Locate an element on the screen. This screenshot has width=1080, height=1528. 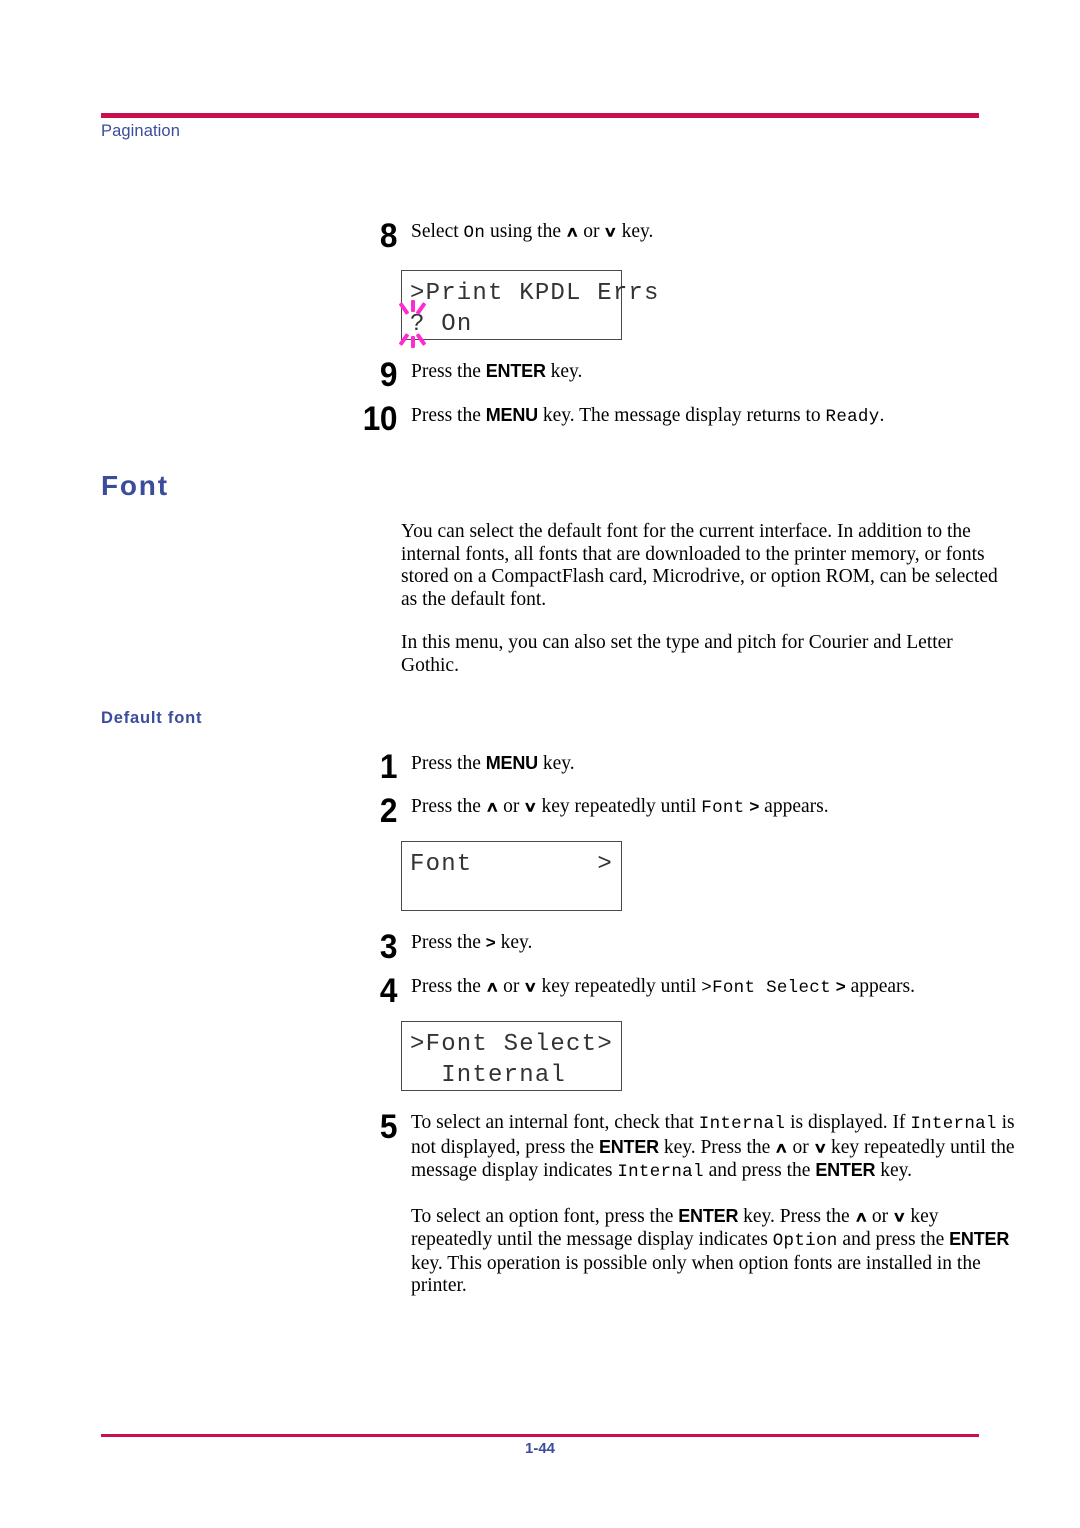
step-4-number: 4 is located at coordinates (388, 991).